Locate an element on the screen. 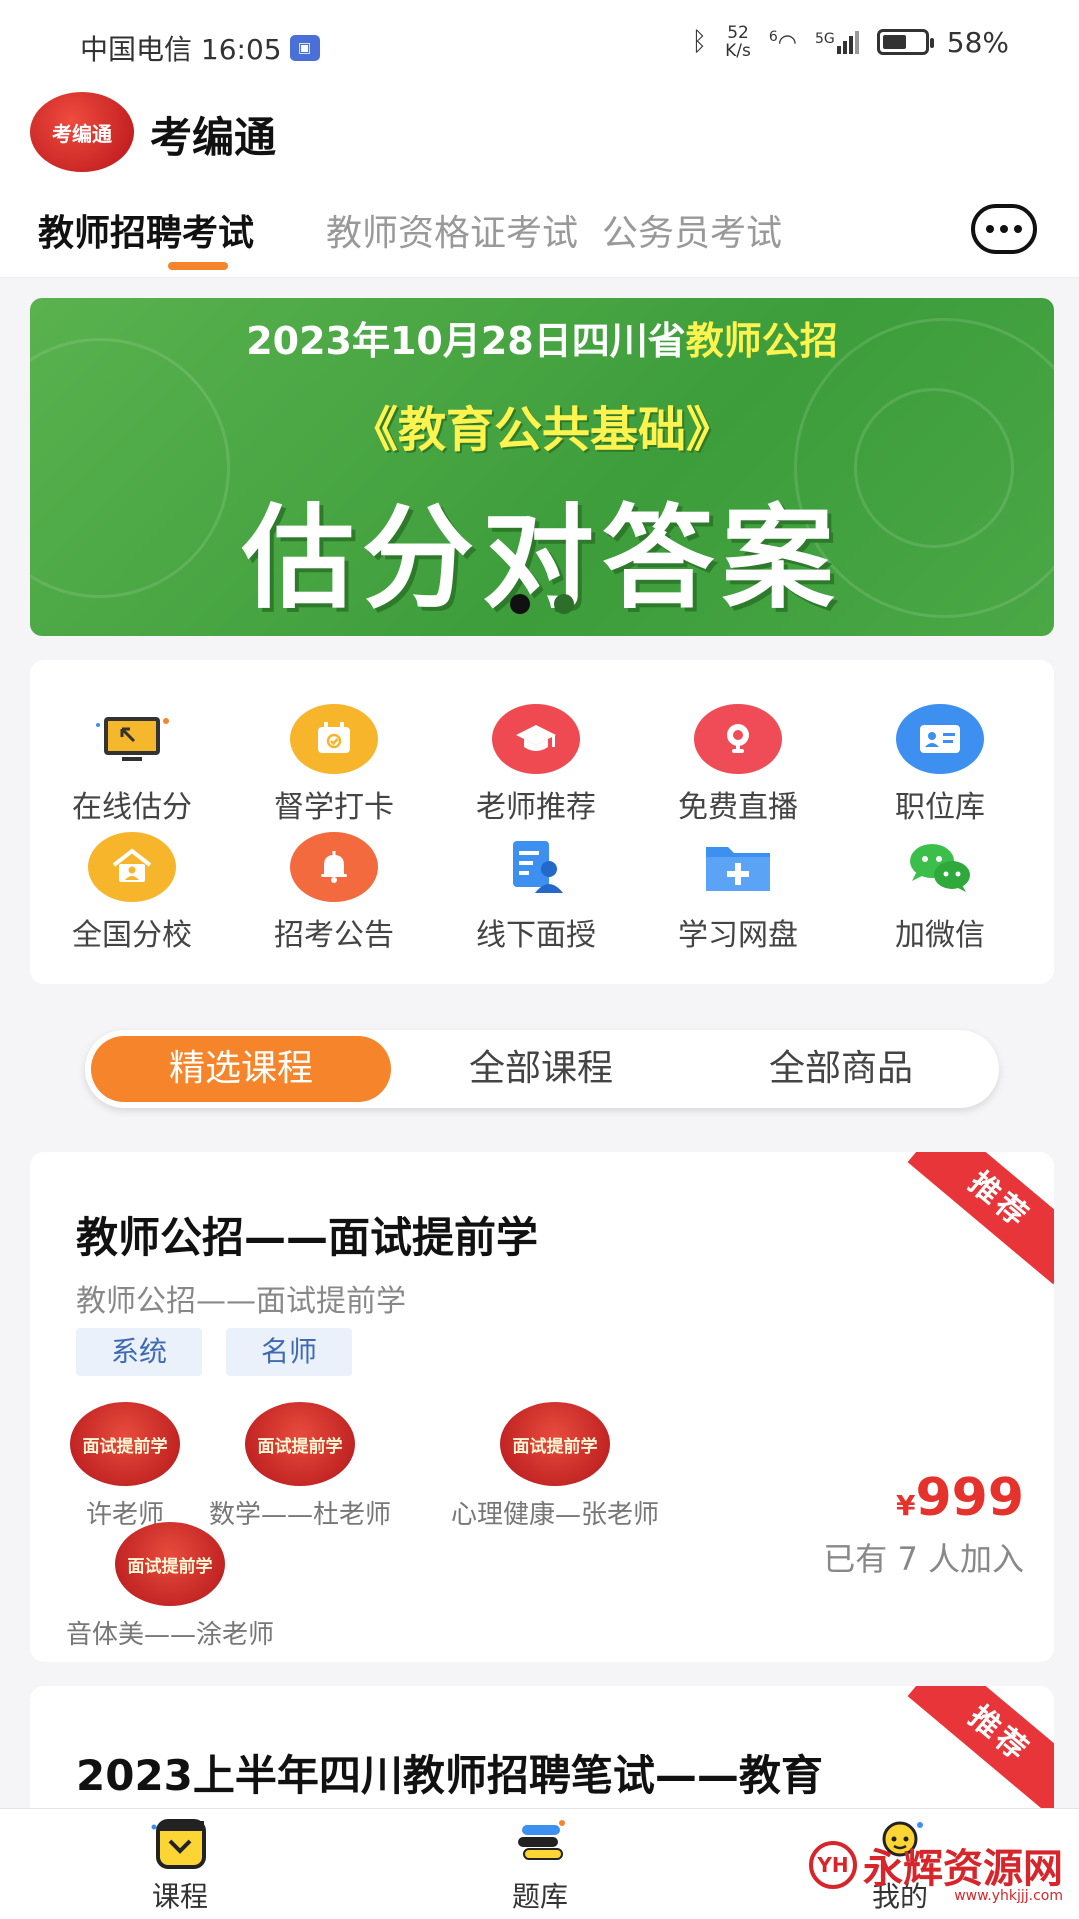 The height and width of the screenshot is (1919, 1079). site-watermark: YH 永辉资源网 www.yhkjjj.com is located at coordinates (936, 1870).